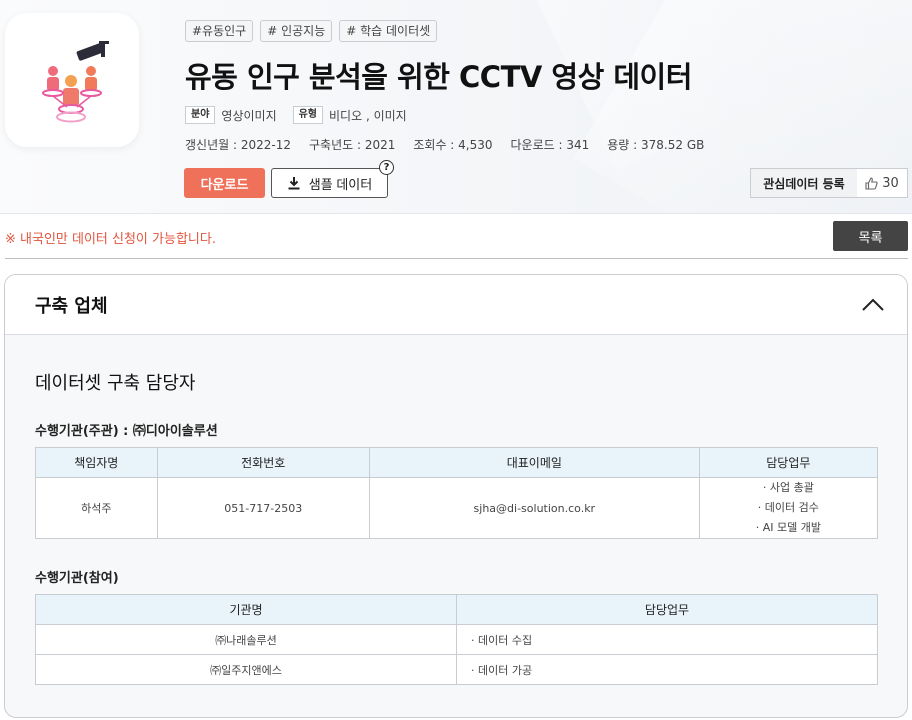 Image resolution: width=912 pixels, height=720 pixels. I want to click on type-badge: 유형, so click(308, 115).